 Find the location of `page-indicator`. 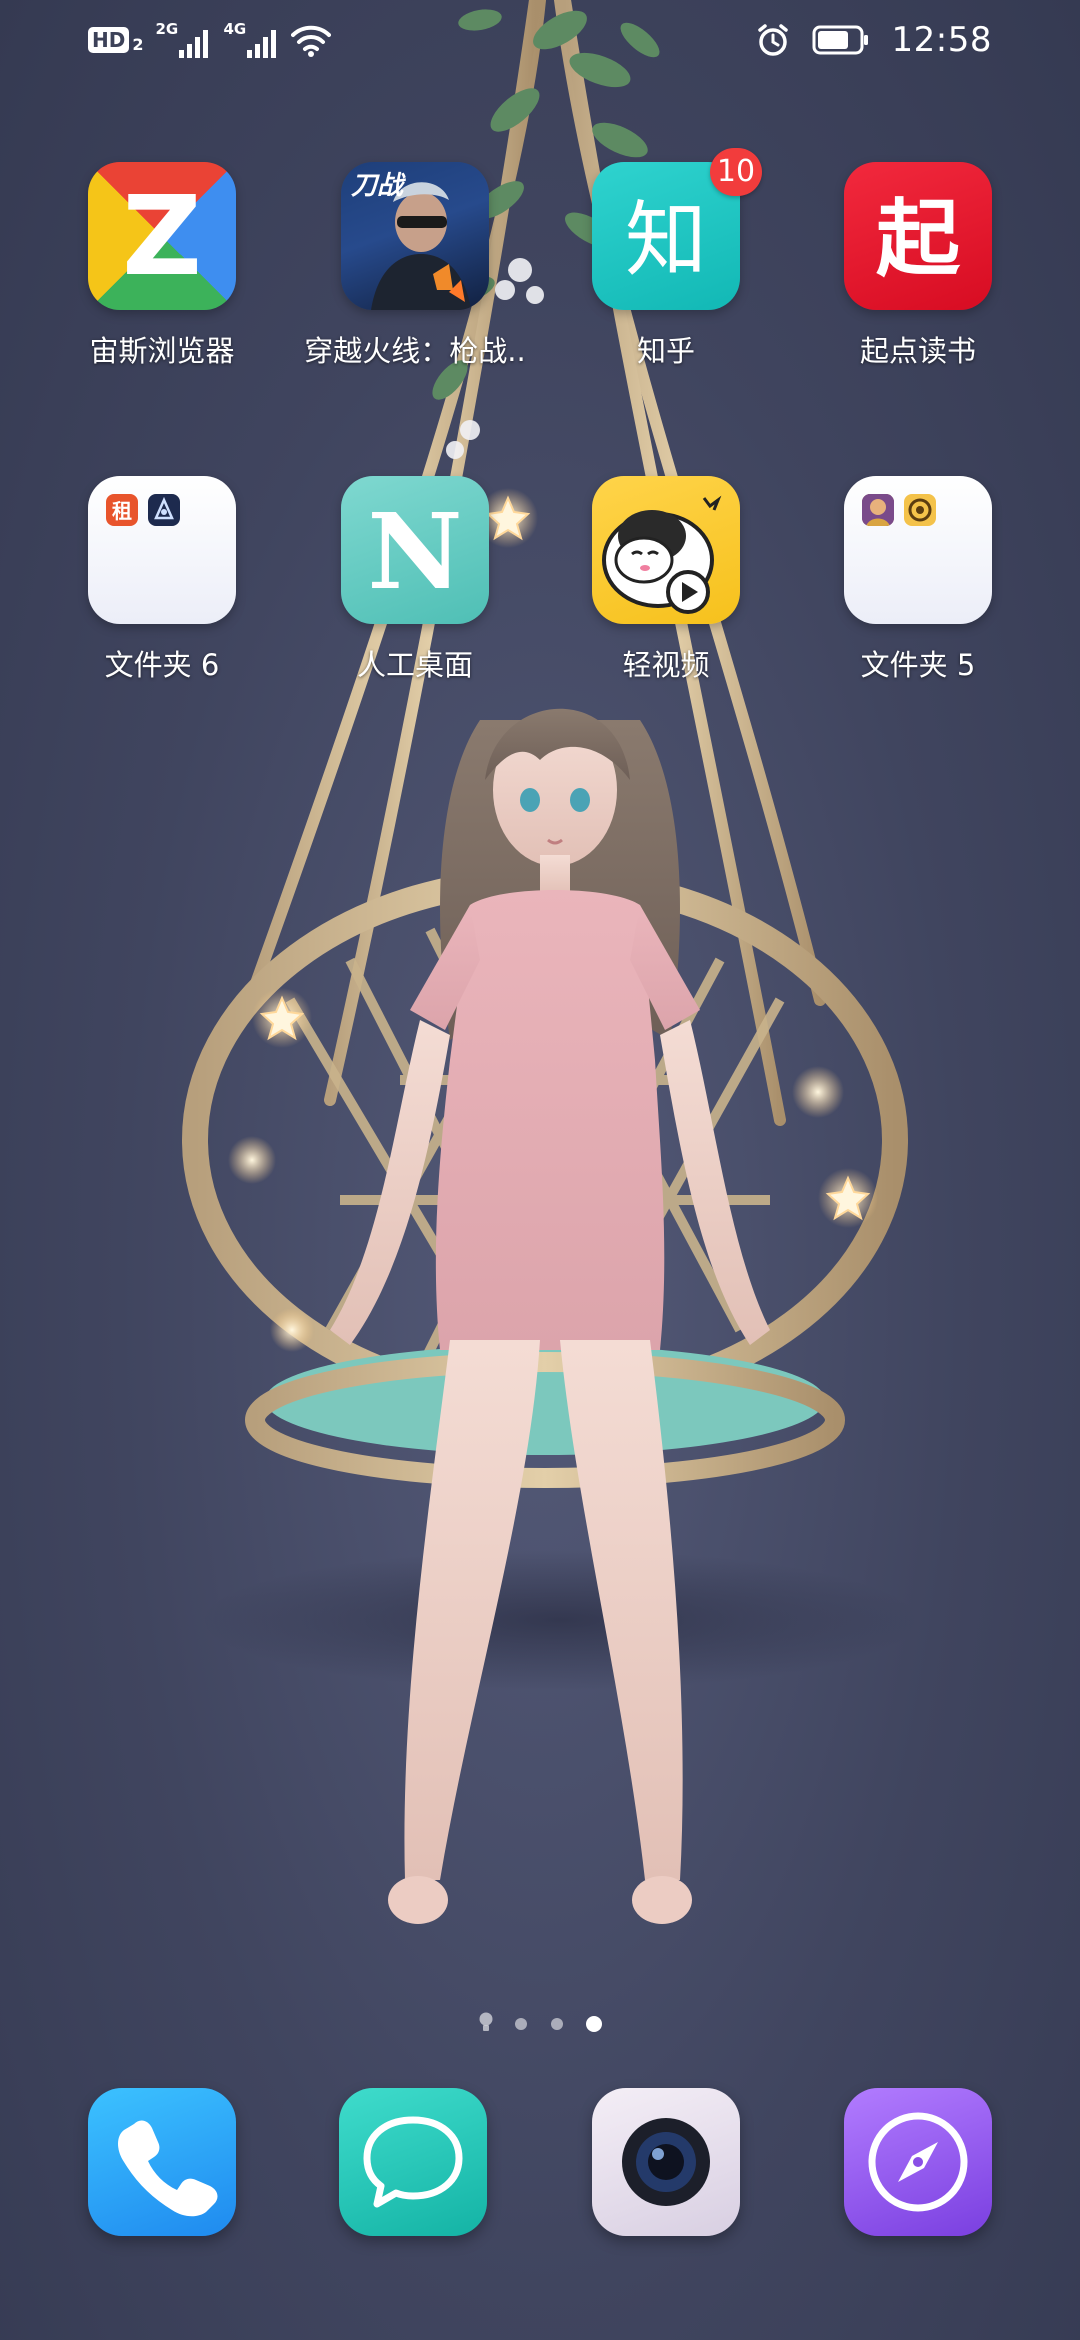

page-indicator is located at coordinates (540, 2025).